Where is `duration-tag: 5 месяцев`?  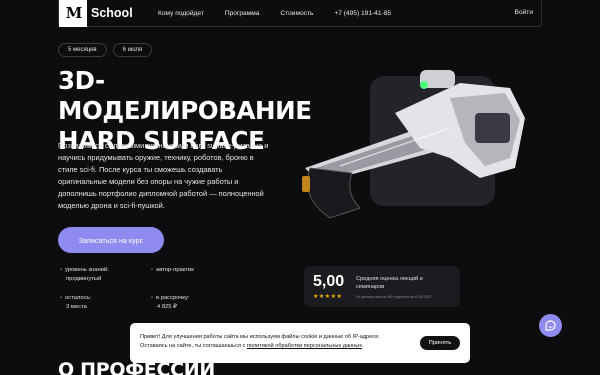 duration-tag: 5 месяцев is located at coordinates (82, 50).